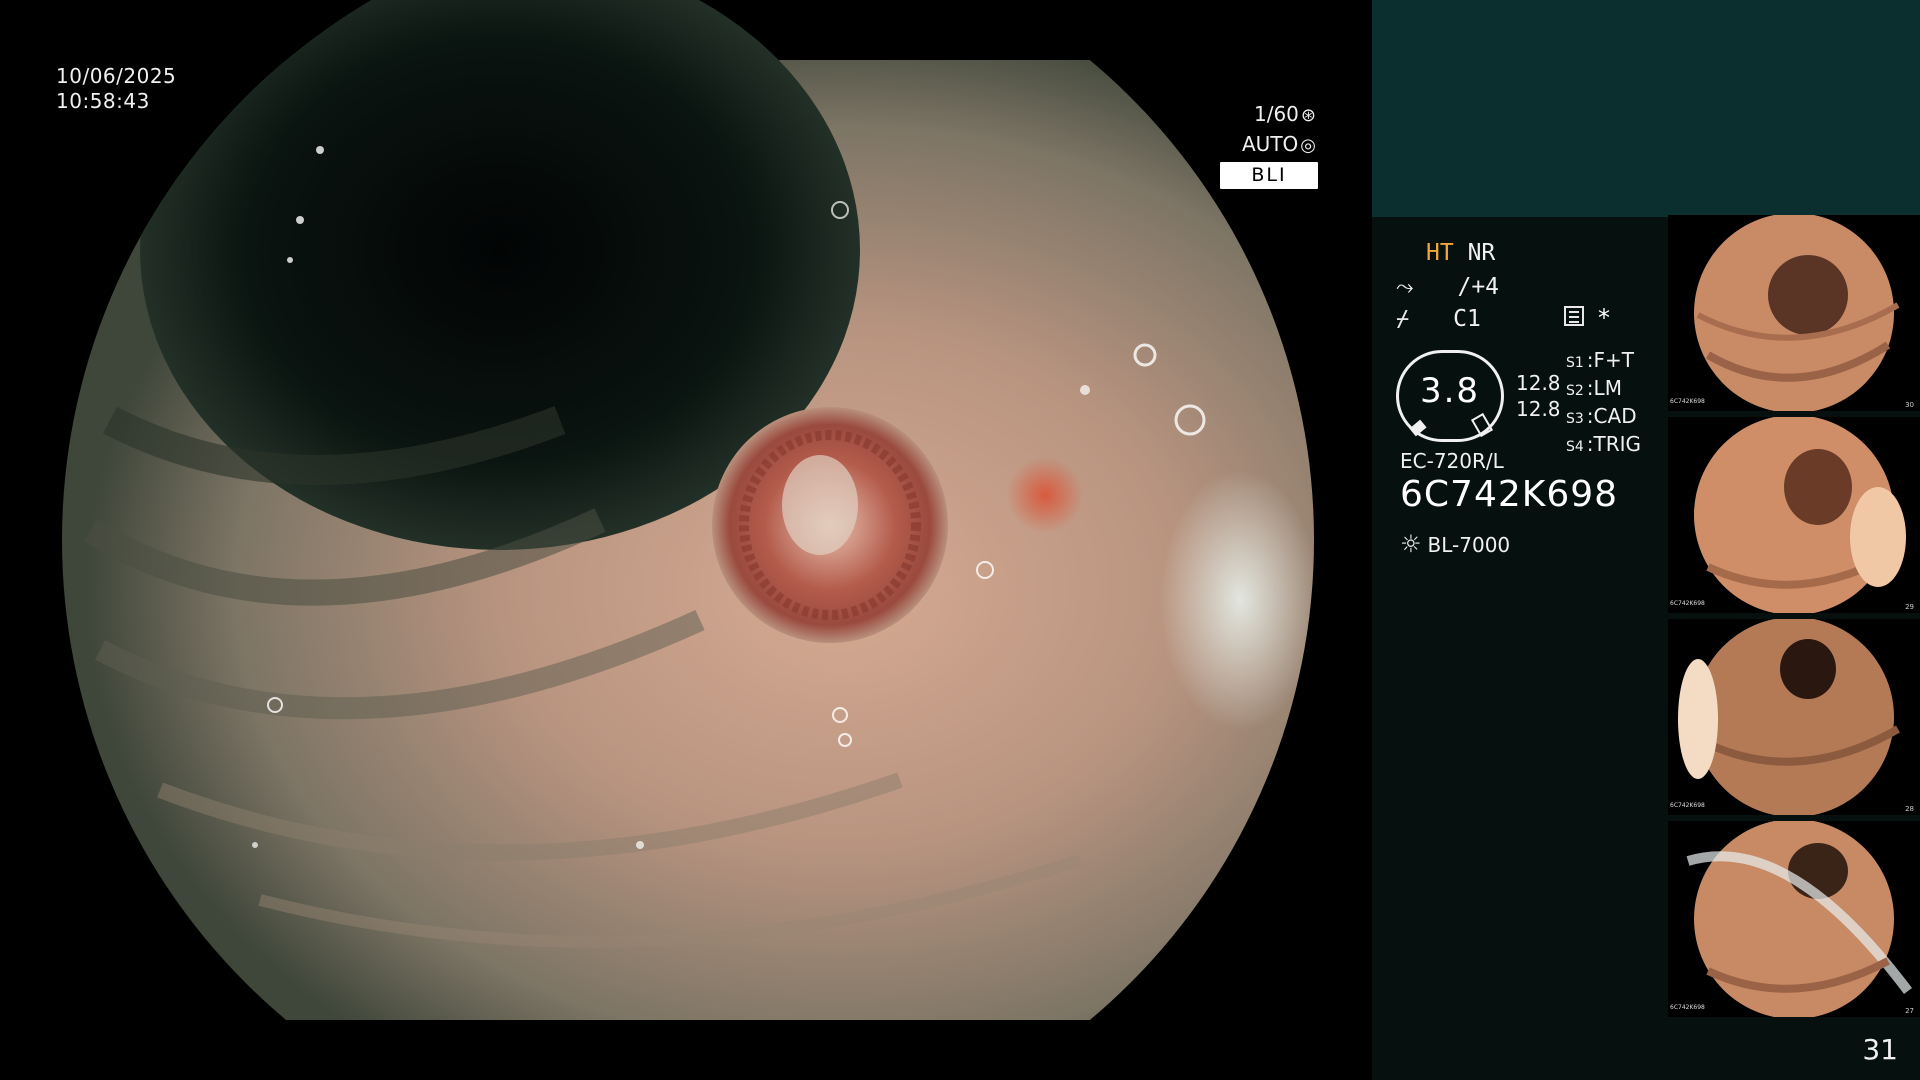 The height and width of the screenshot is (1080, 1920). What do you see at coordinates (1440, 253) in the screenshot?
I see `ht-label: HT` at bounding box center [1440, 253].